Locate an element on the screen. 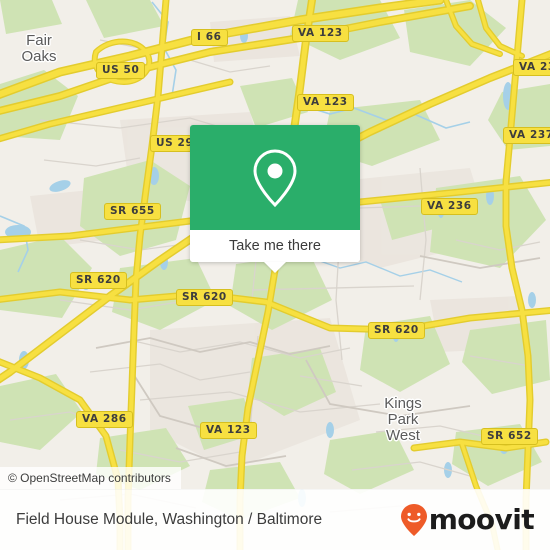 The image size is (550, 550). road-shield-sr-620-west: SR 620 is located at coordinates (98, 280).